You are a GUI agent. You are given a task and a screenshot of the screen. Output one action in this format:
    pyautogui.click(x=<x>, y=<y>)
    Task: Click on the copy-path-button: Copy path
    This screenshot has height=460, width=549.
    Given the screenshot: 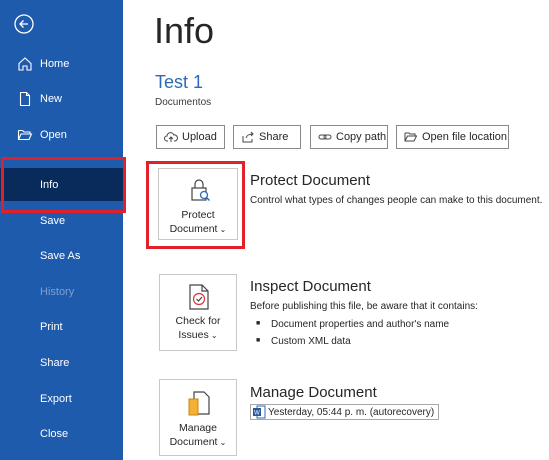 What is the action you would take?
    pyautogui.click(x=349, y=137)
    